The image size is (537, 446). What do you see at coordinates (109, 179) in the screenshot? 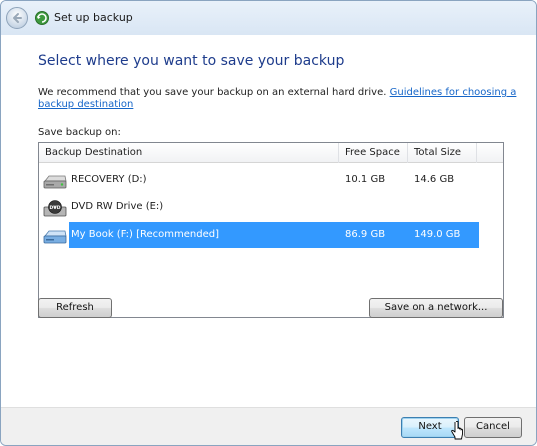
I see `destination-name: RECOVERY (D:)` at bounding box center [109, 179].